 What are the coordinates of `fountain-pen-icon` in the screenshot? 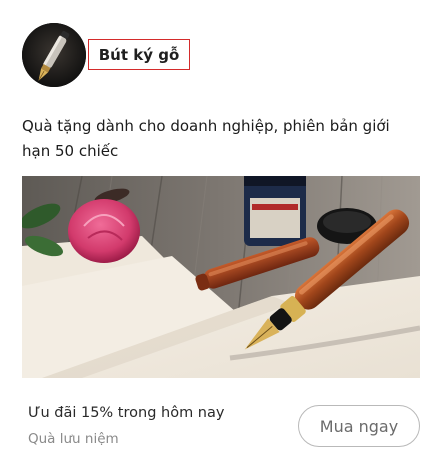 It's located at (54, 55).